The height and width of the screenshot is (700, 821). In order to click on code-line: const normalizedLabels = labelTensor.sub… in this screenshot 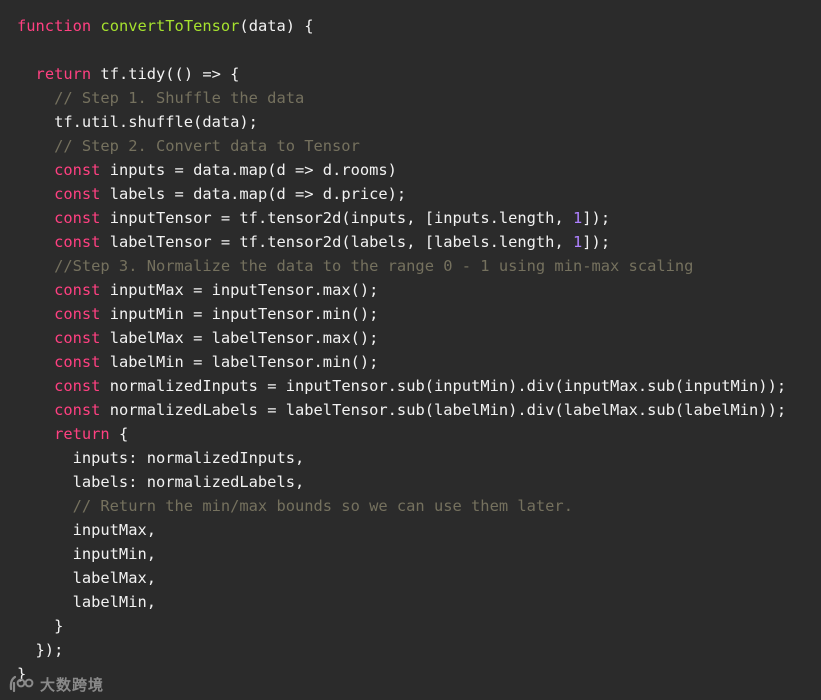, I will do `click(401, 410)`.